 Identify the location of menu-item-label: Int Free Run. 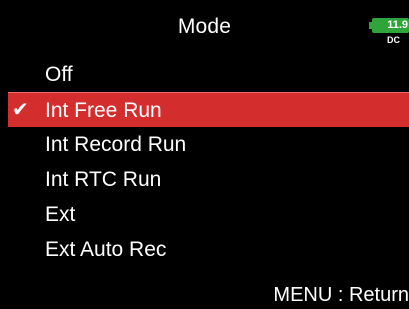
(103, 110).